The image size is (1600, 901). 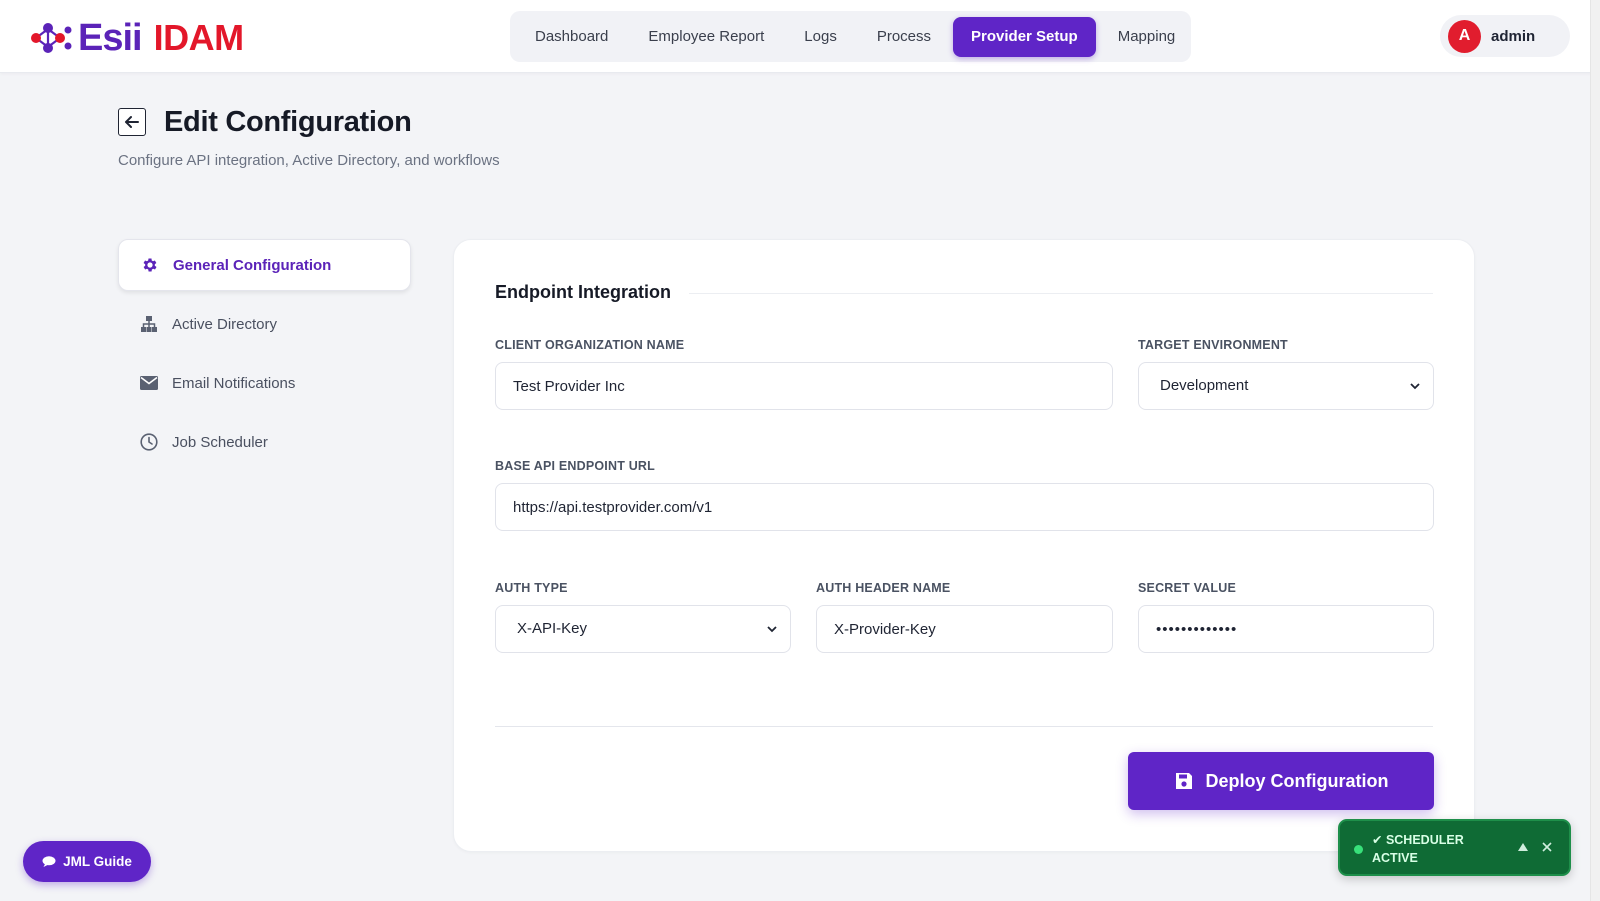 What do you see at coordinates (590, 345) in the screenshot?
I see `client-org-label: Client Organization Name` at bounding box center [590, 345].